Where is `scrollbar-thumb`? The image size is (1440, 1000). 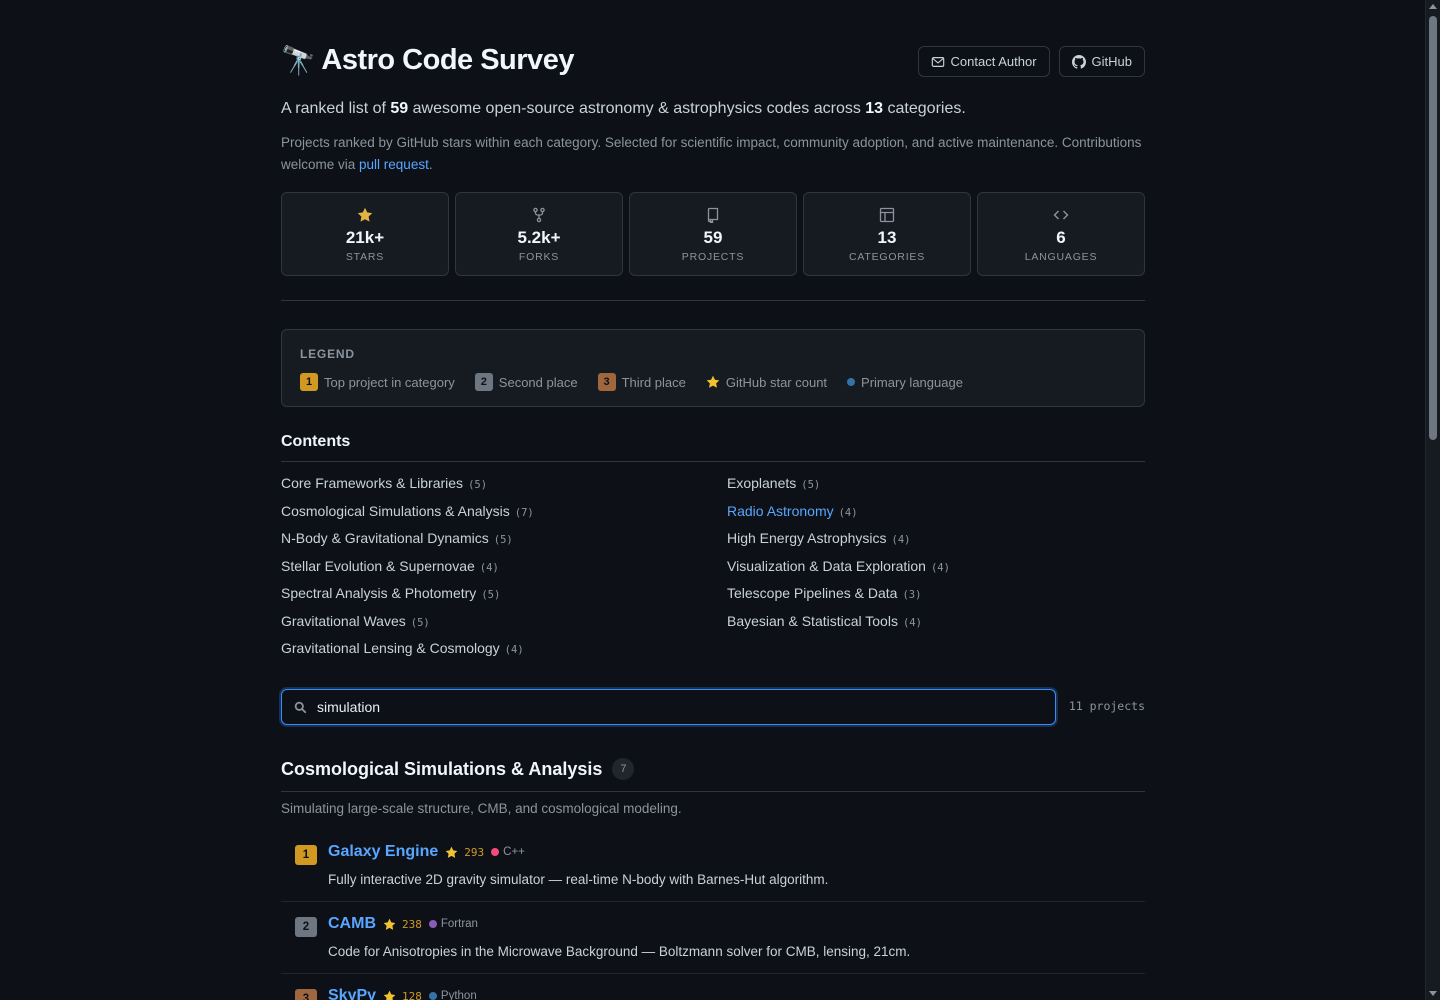
scrollbar-thumb is located at coordinates (1433, 228).